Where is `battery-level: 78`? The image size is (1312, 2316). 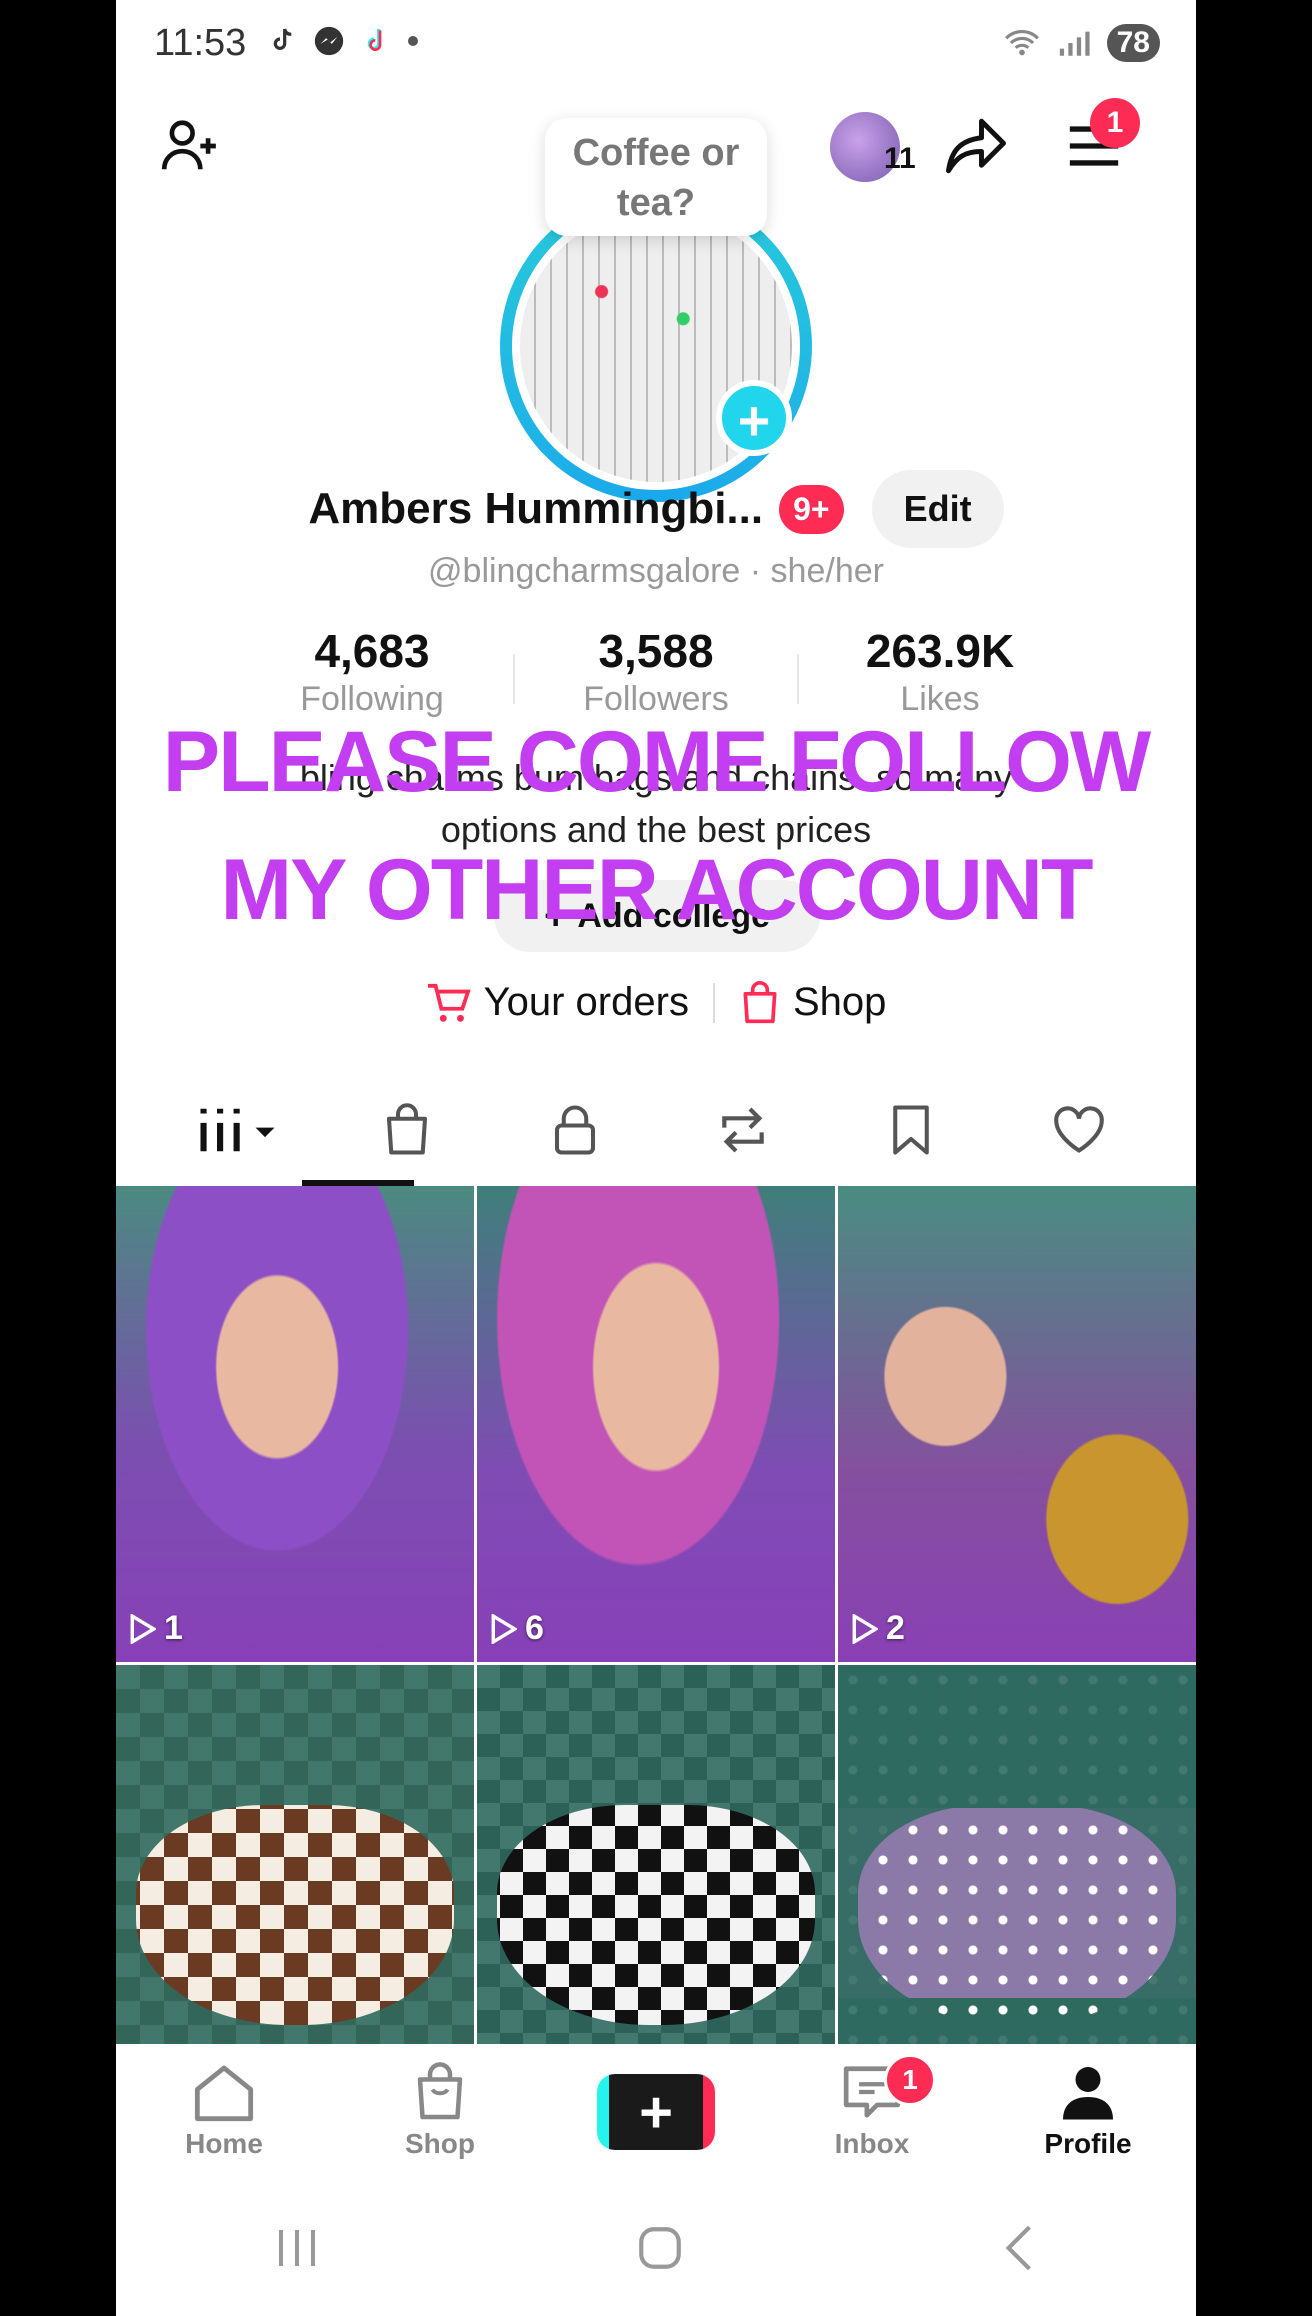 battery-level: 78 is located at coordinates (1133, 43).